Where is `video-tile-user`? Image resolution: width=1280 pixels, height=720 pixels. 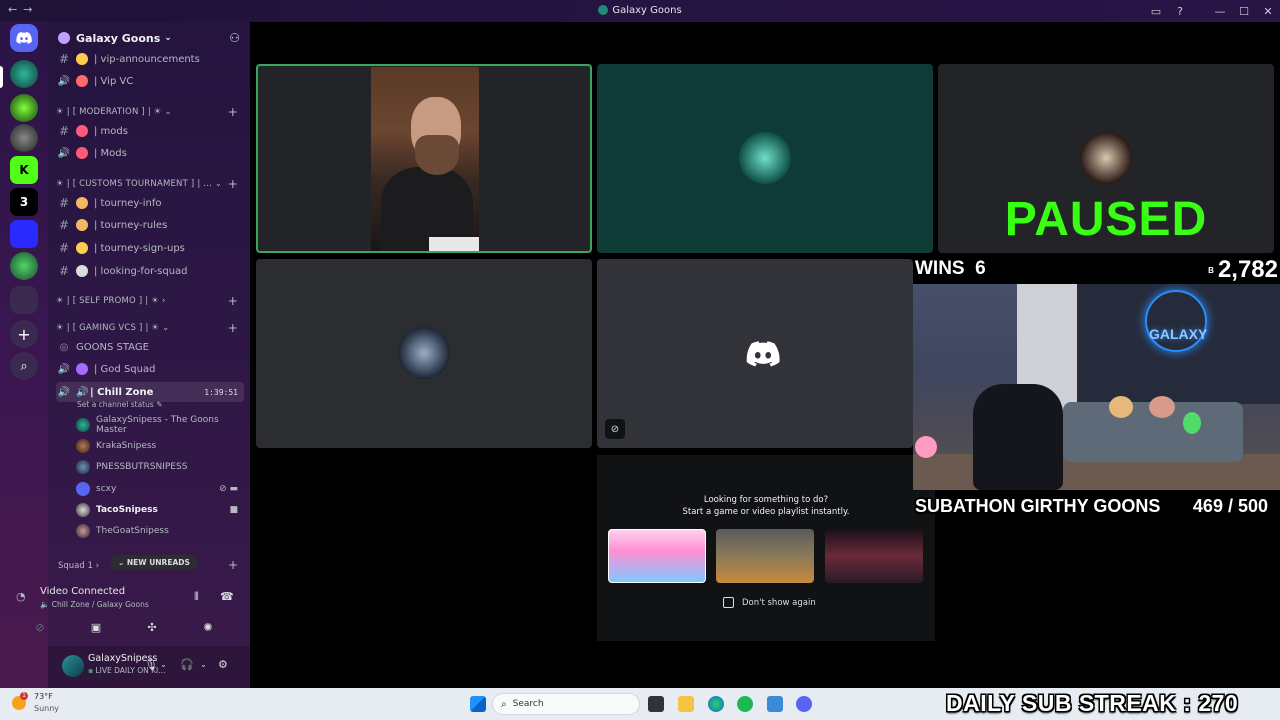 video-tile-user is located at coordinates (424, 353).